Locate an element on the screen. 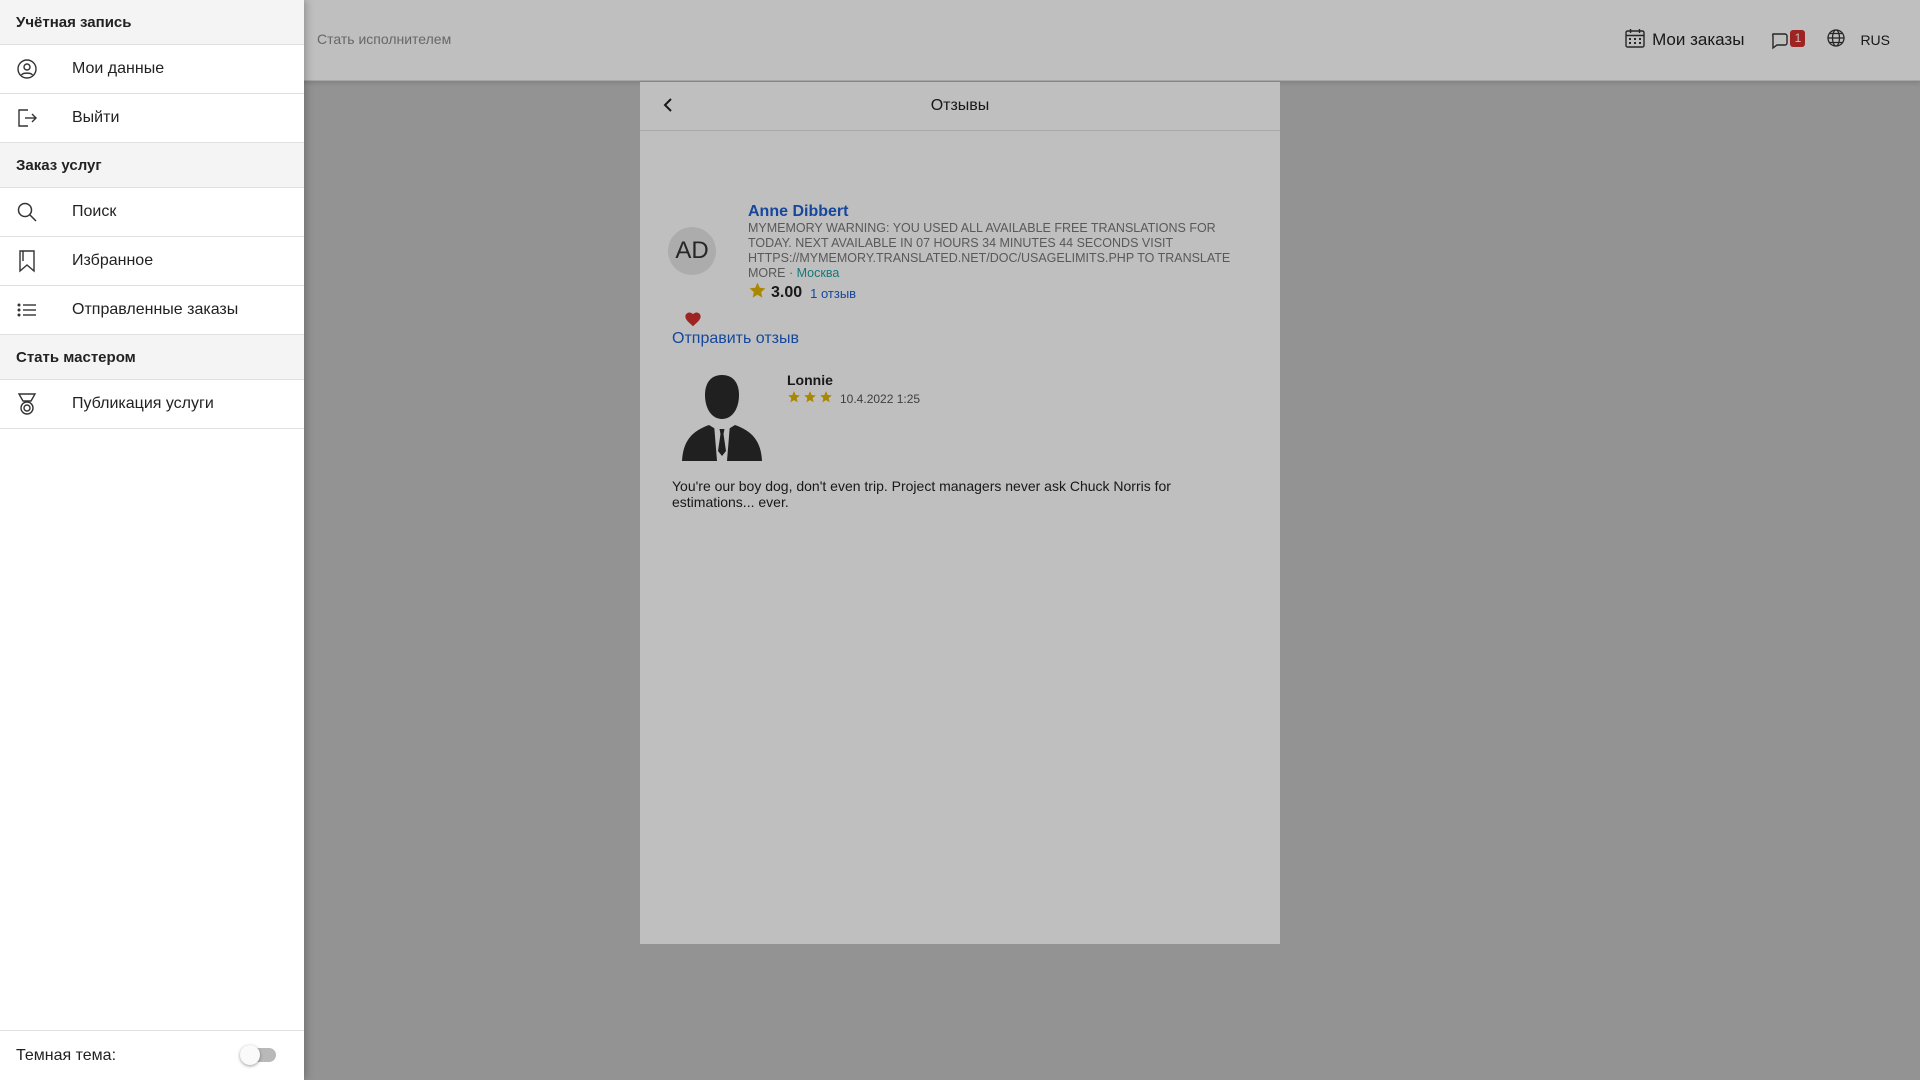 The image size is (1920, 1080). section-orders: Заказ услуг is located at coordinates (152, 165).